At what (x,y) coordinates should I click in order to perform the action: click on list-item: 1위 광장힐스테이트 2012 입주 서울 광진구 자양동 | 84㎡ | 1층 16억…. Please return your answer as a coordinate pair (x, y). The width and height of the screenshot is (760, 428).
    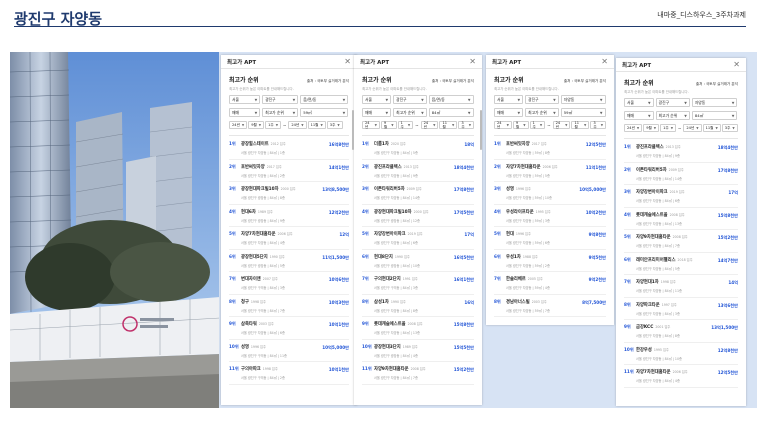
    Looking at the image, I should click on (289, 148).